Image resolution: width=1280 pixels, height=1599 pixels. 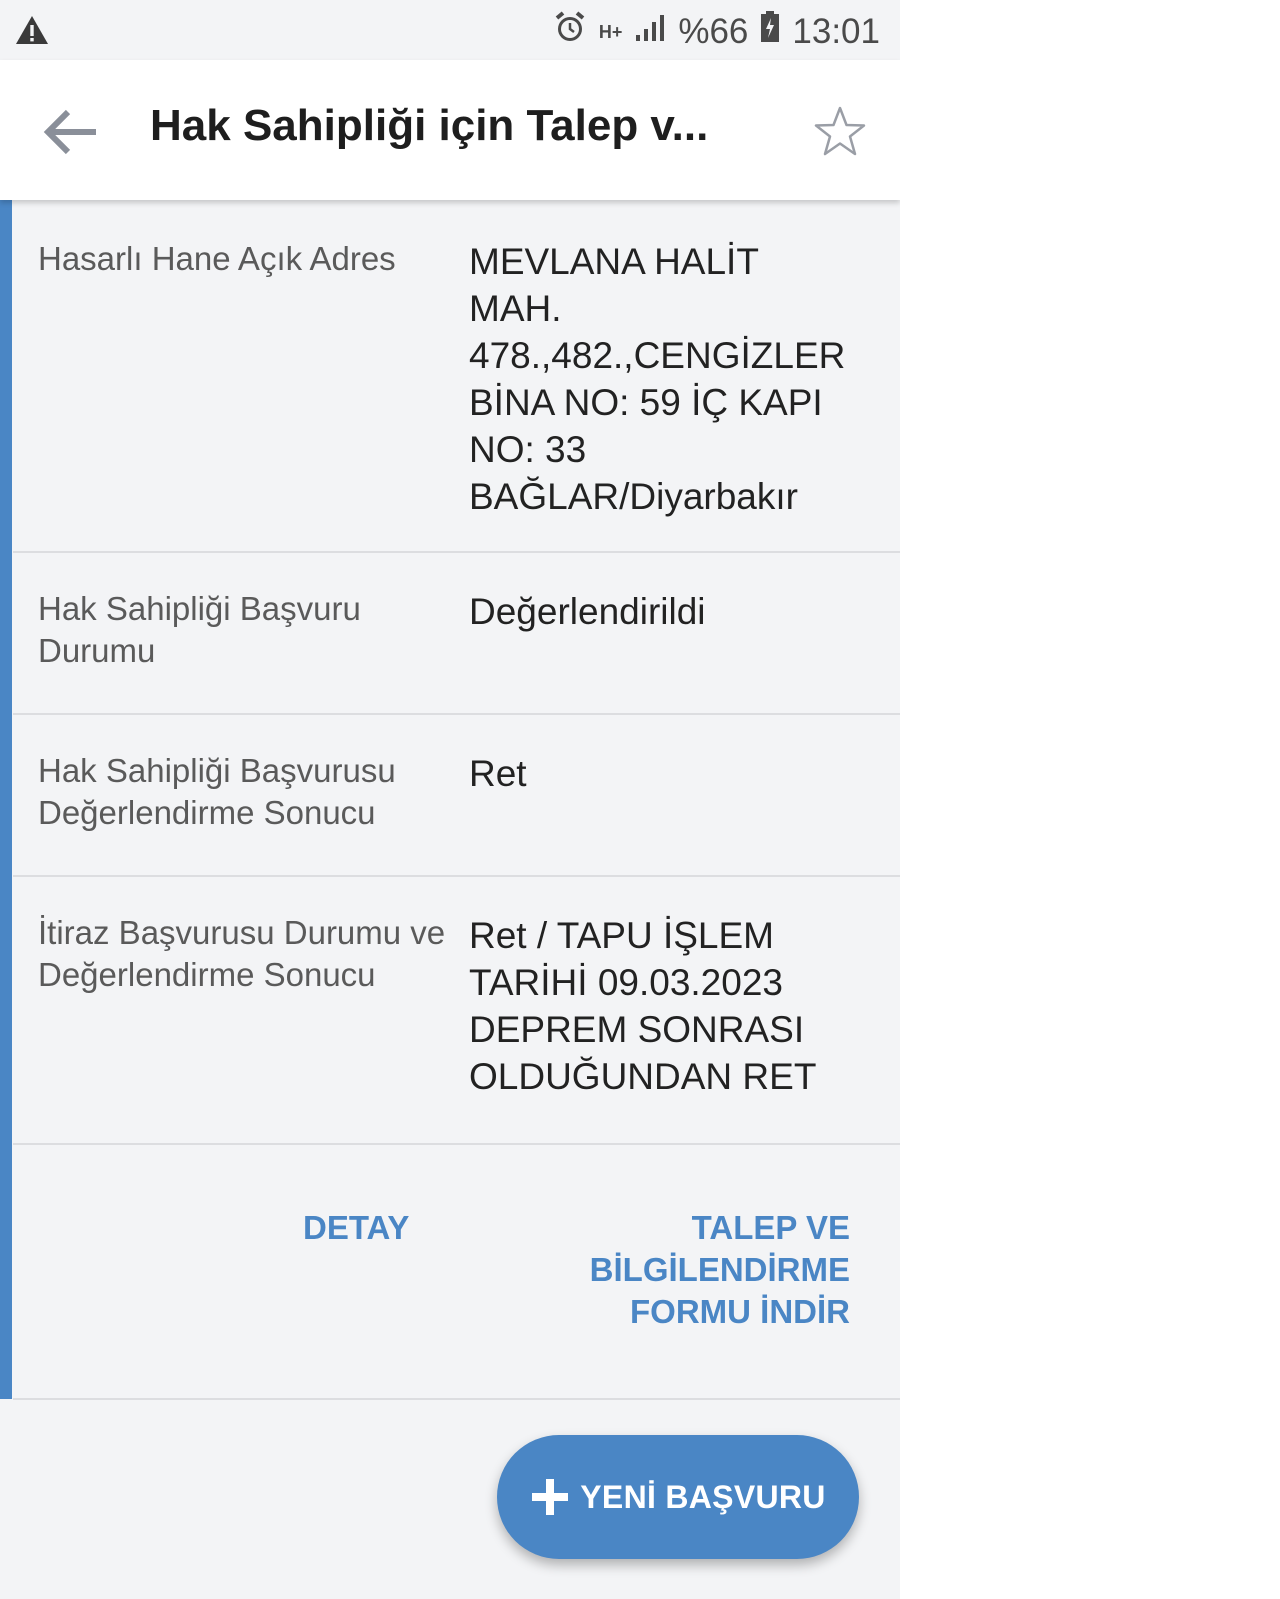 I want to click on new-application-button: YENİ BAŞVURU, so click(x=678, y=1497).